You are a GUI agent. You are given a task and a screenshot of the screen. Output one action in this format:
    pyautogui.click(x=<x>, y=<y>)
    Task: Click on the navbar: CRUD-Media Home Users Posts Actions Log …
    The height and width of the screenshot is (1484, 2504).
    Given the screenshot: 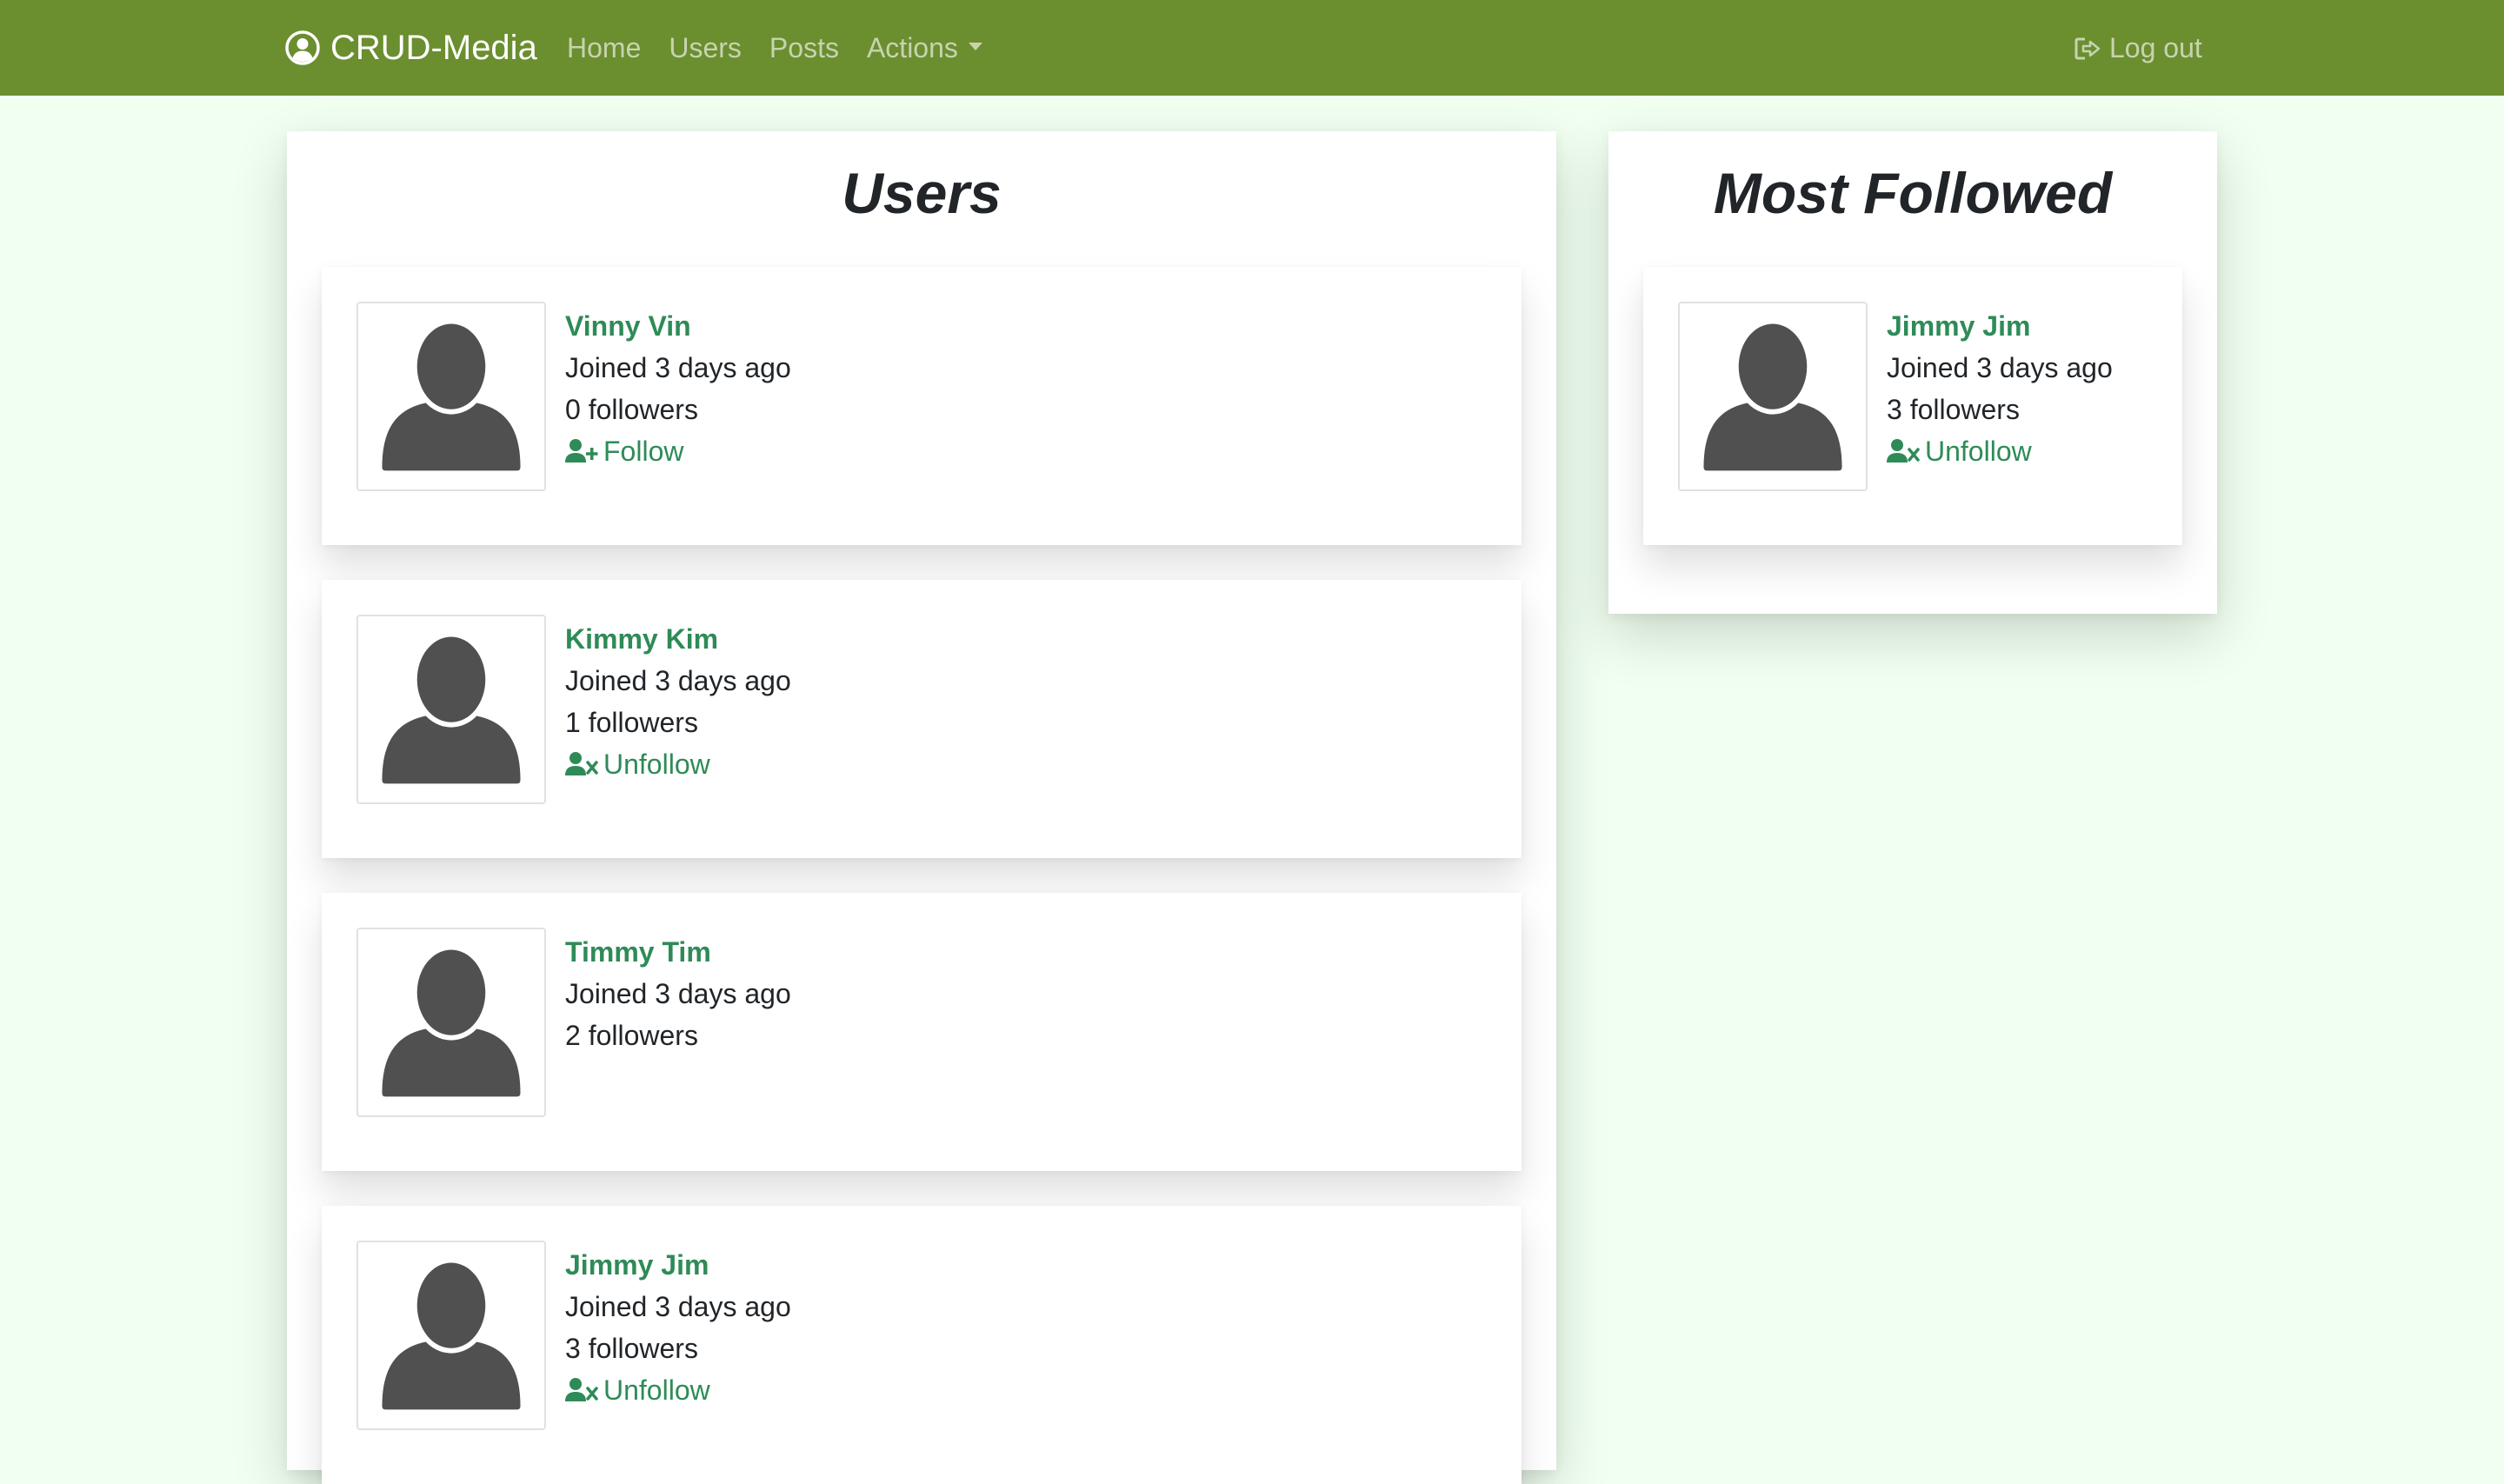 What is the action you would take?
    pyautogui.click(x=1252, y=48)
    